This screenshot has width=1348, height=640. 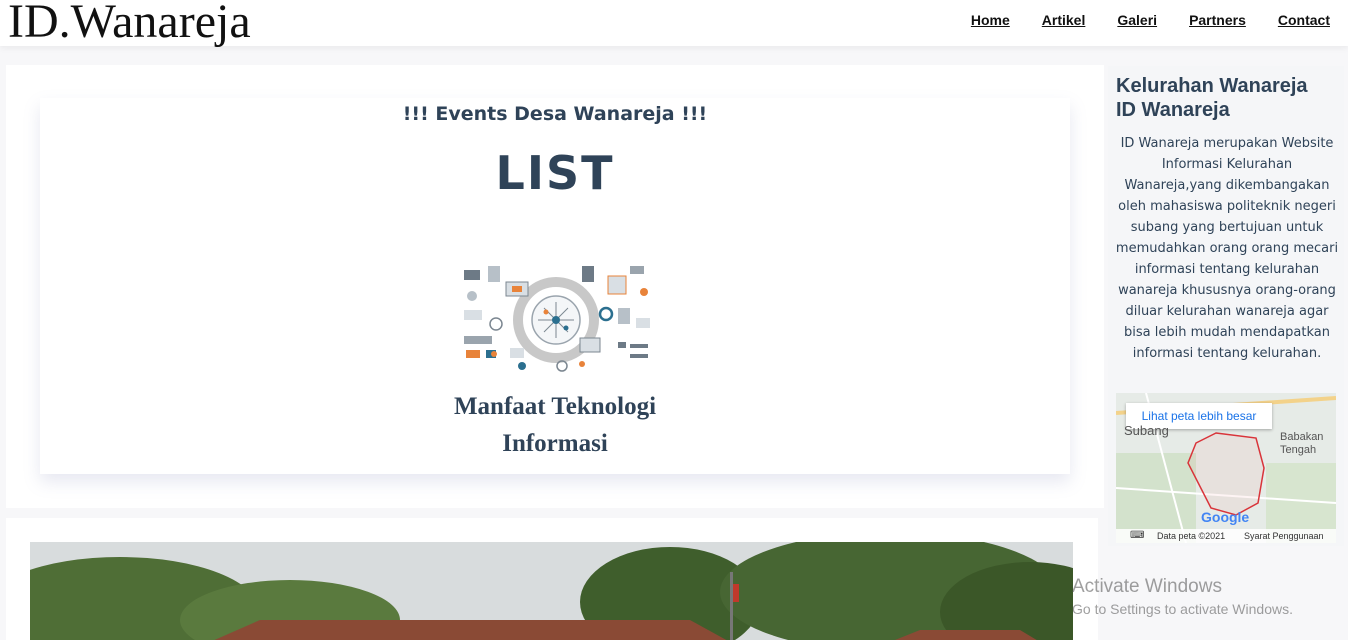 What do you see at coordinates (1147, 586) in the screenshot?
I see `watermark-title: Activate Windows` at bounding box center [1147, 586].